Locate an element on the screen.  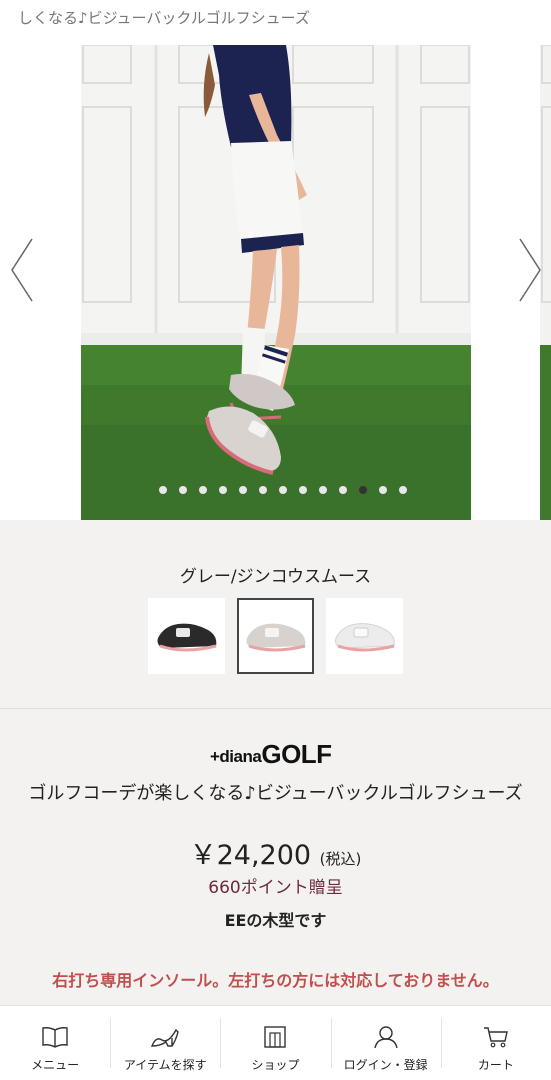
tax-label: (税込) is located at coordinates (340, 859).